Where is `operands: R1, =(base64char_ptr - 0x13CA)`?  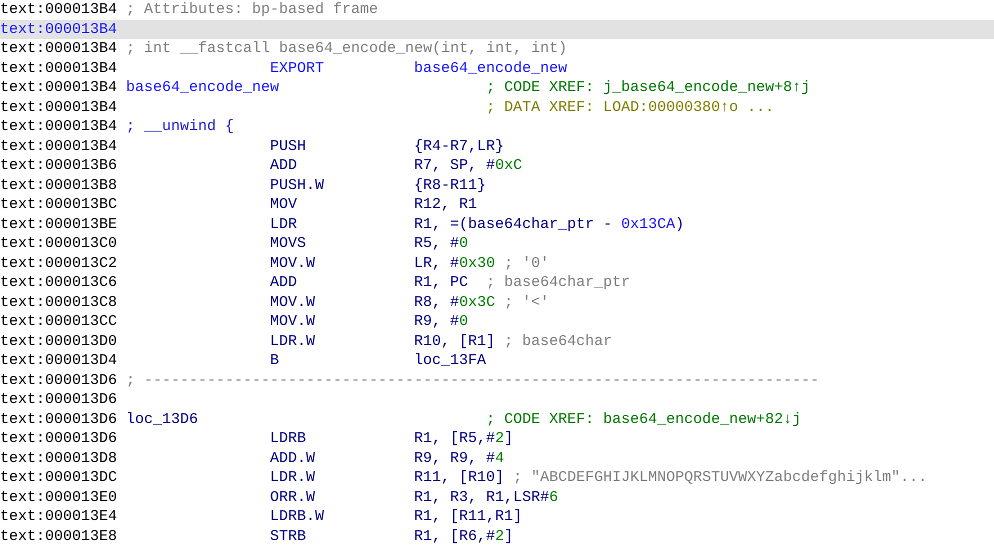 operands: R1, =(base64char_ptr - 0x13CA) is located at coordinates (549, 224).